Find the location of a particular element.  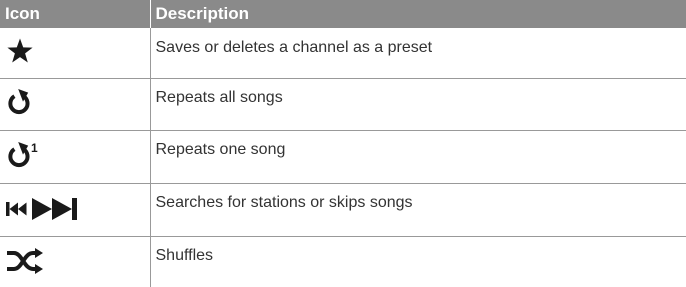

description-cell: Shuffles is located at coordinates (418, 262).